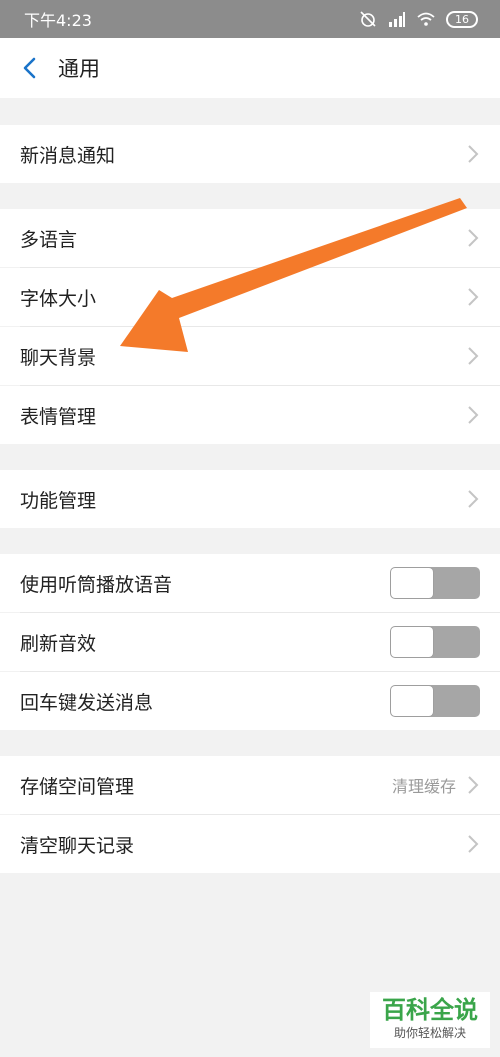 The image size is (500, 1057). Describe the element at coordinates (58, 643) in the screenshot. I see `row-label: 刷新音效` at that location.